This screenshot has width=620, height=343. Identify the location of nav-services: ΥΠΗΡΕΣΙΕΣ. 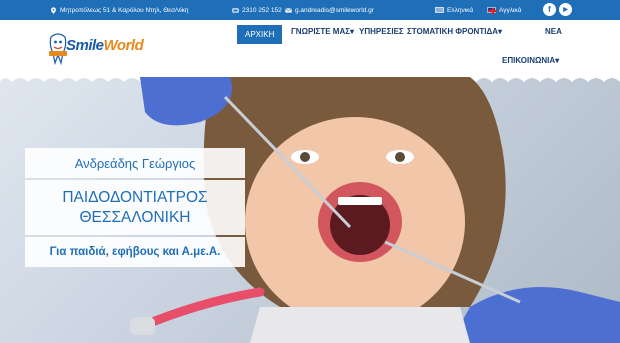
(381, 31).